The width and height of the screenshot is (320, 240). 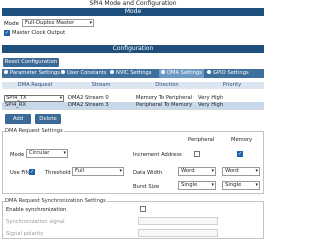 What do you see at coordinates (188, 171) in the screenshot?
I see `data-width-peripheral-value: Word` at bounding box center [188, 171].